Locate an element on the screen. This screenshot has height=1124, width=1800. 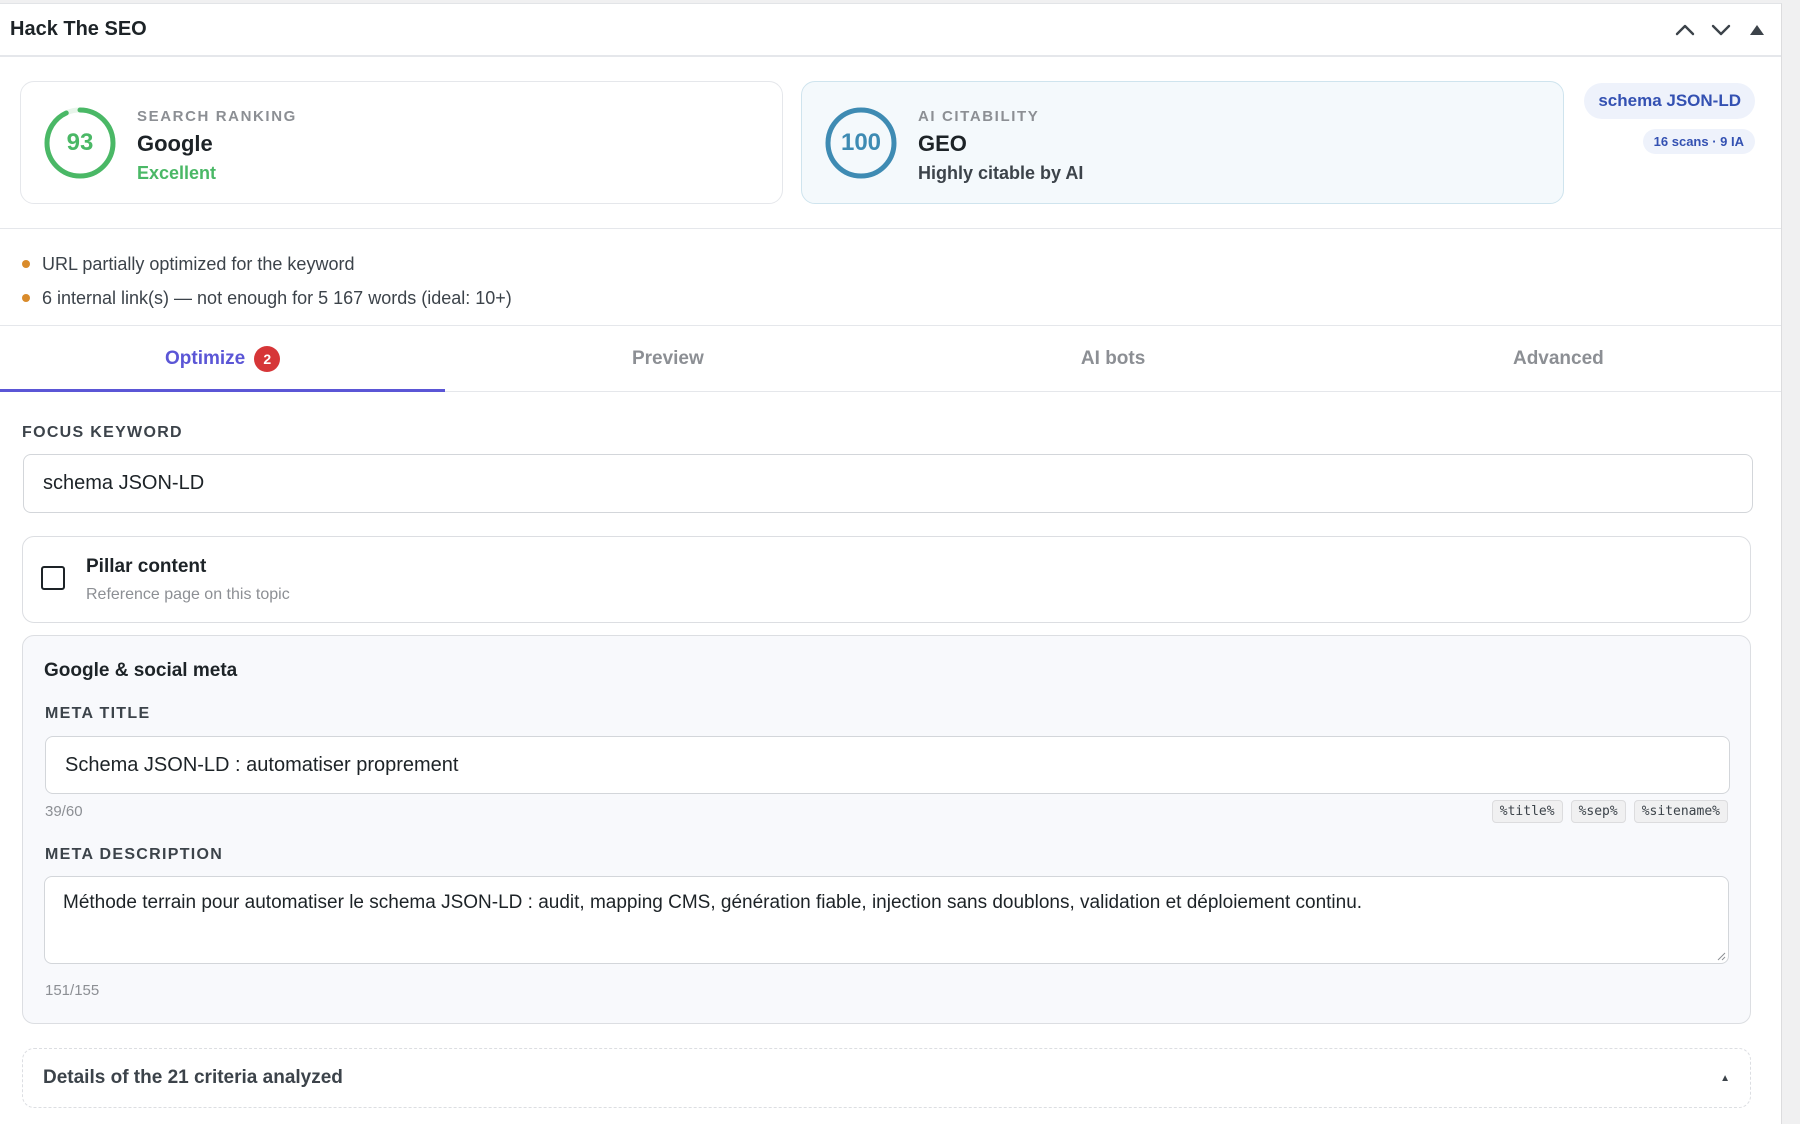
social-meta-heading: Google & social meta is located at coordinates (141, 670).